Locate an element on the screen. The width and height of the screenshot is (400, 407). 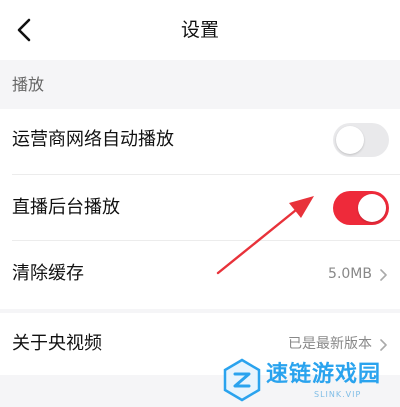
setting-label: 运营商网络自动播放 is located at coordinates (93, 139).